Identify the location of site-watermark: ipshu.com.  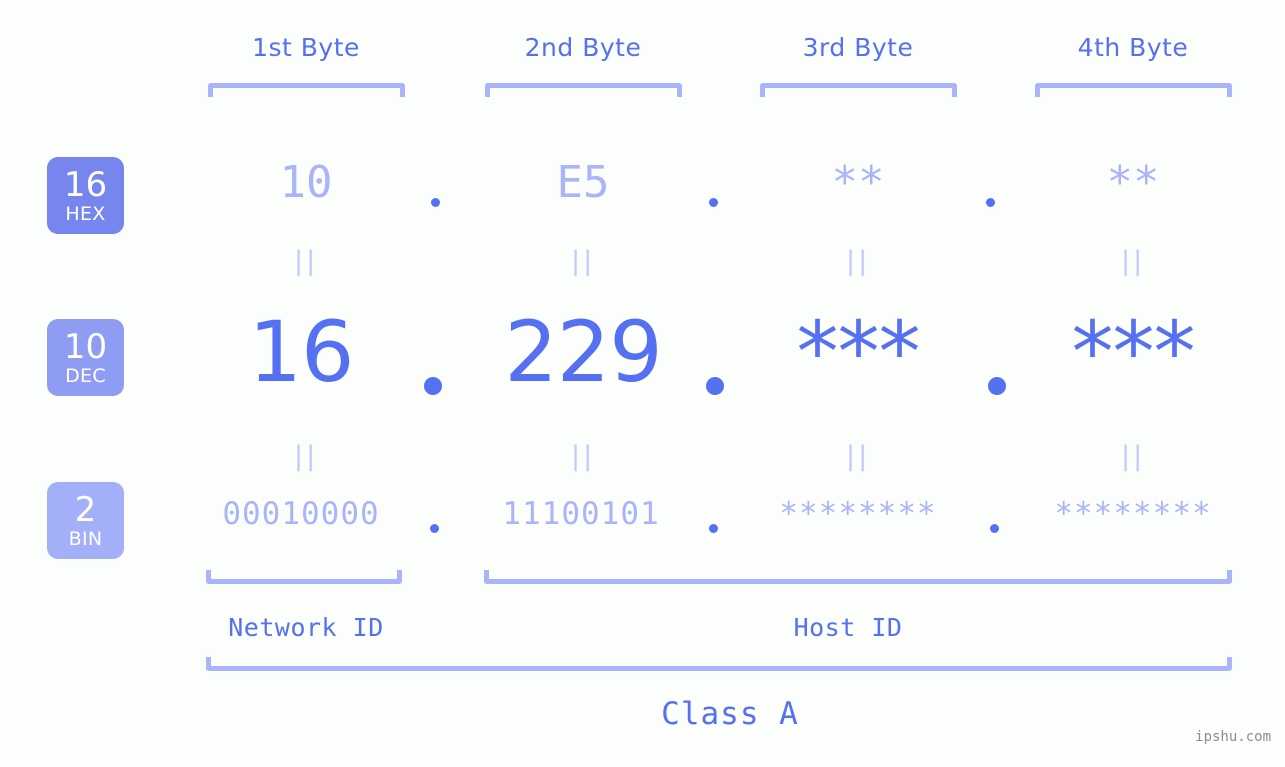
(1233, 737).